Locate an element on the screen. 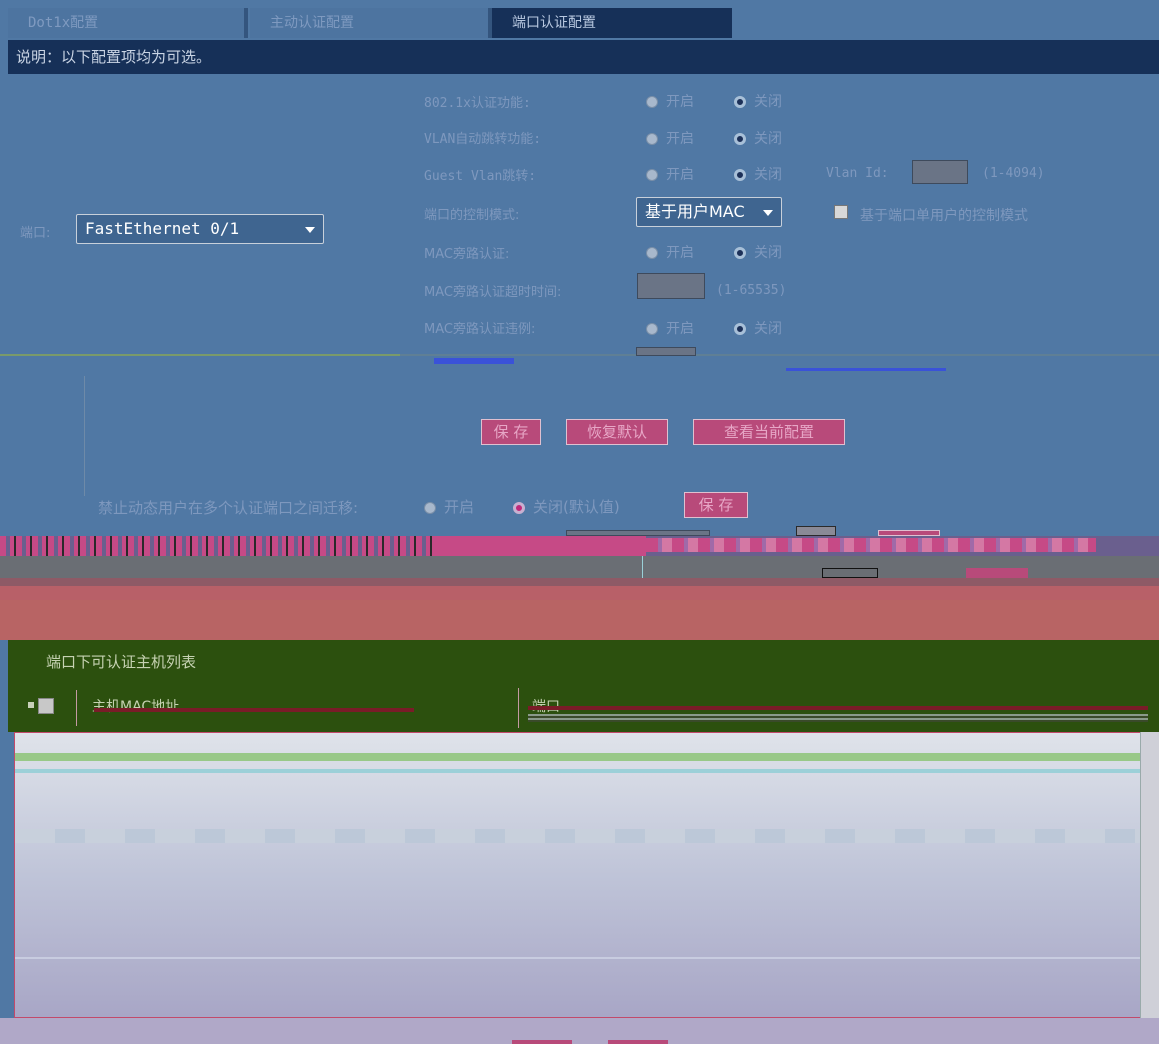  view-config-button-label: 查看当前配置 is located at coordinates (768, 432).